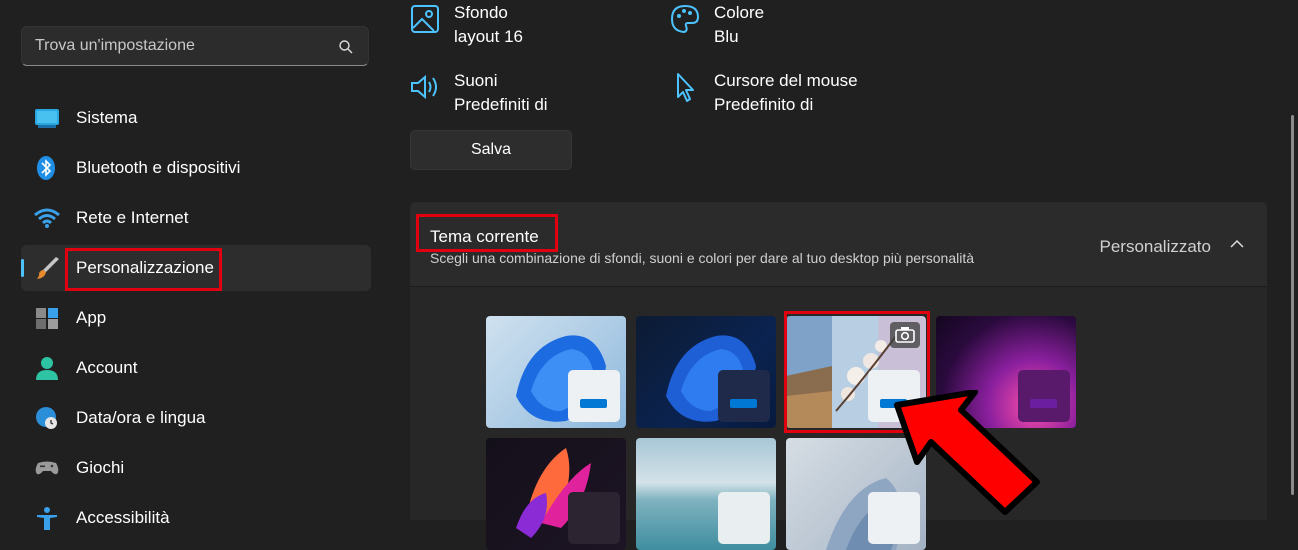  I want to click on sidebar-item-app: App, so click(196, 318).